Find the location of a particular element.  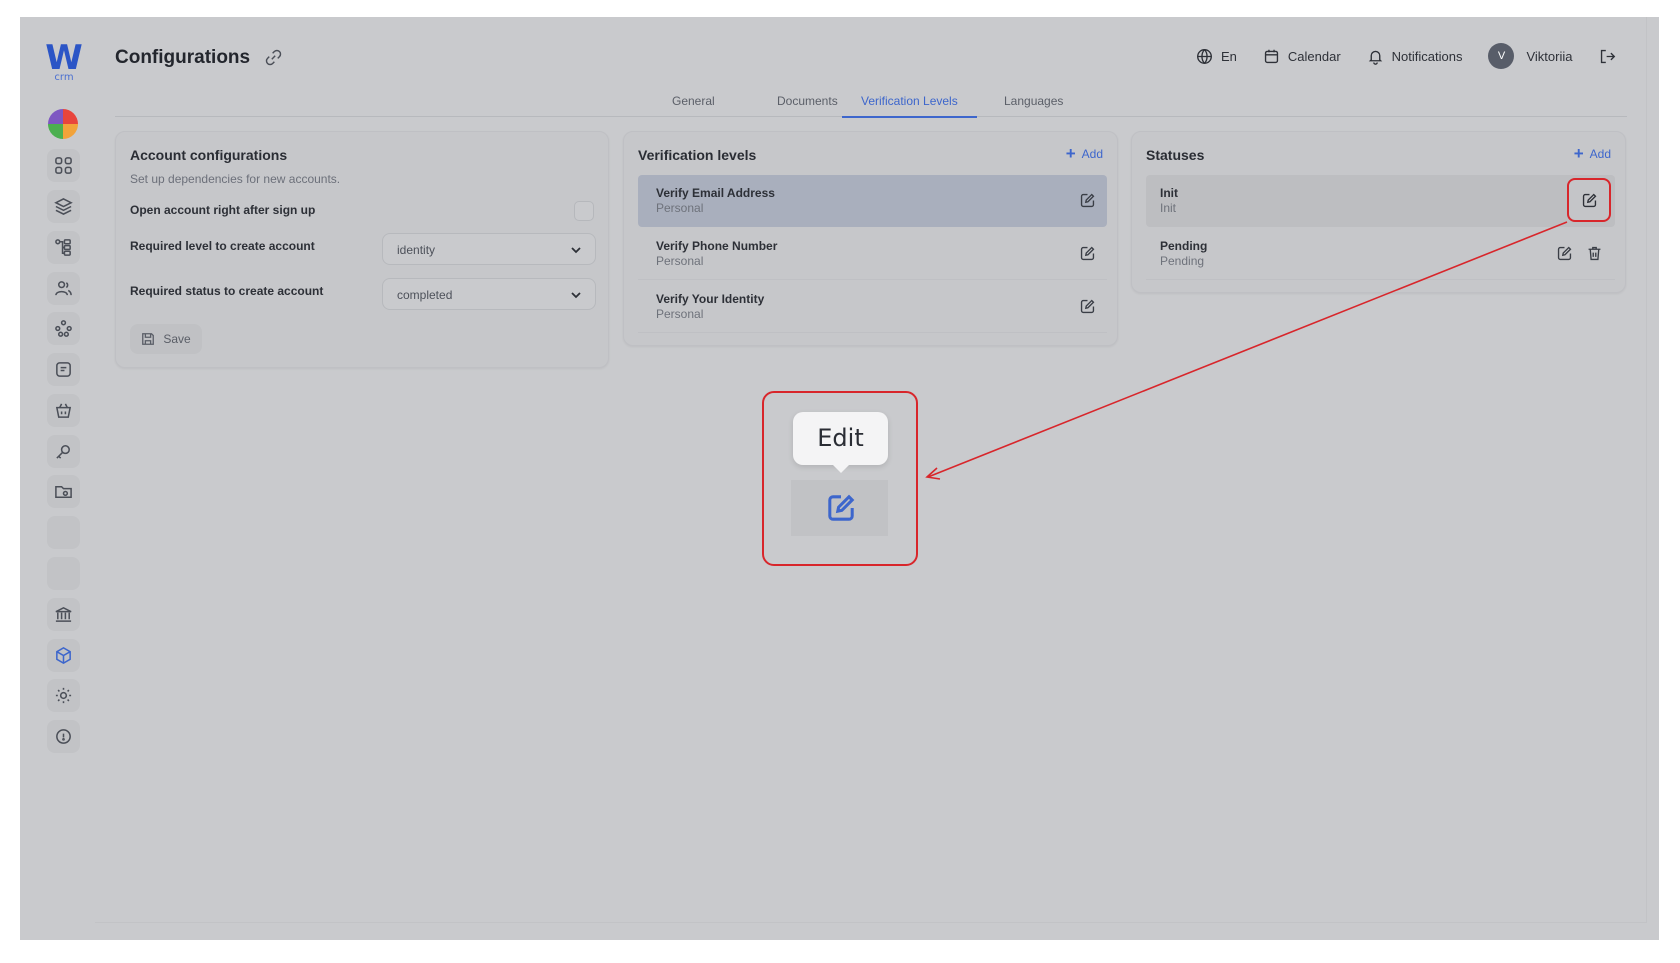

color-wheel-icon is located at coordinates (63, 124).